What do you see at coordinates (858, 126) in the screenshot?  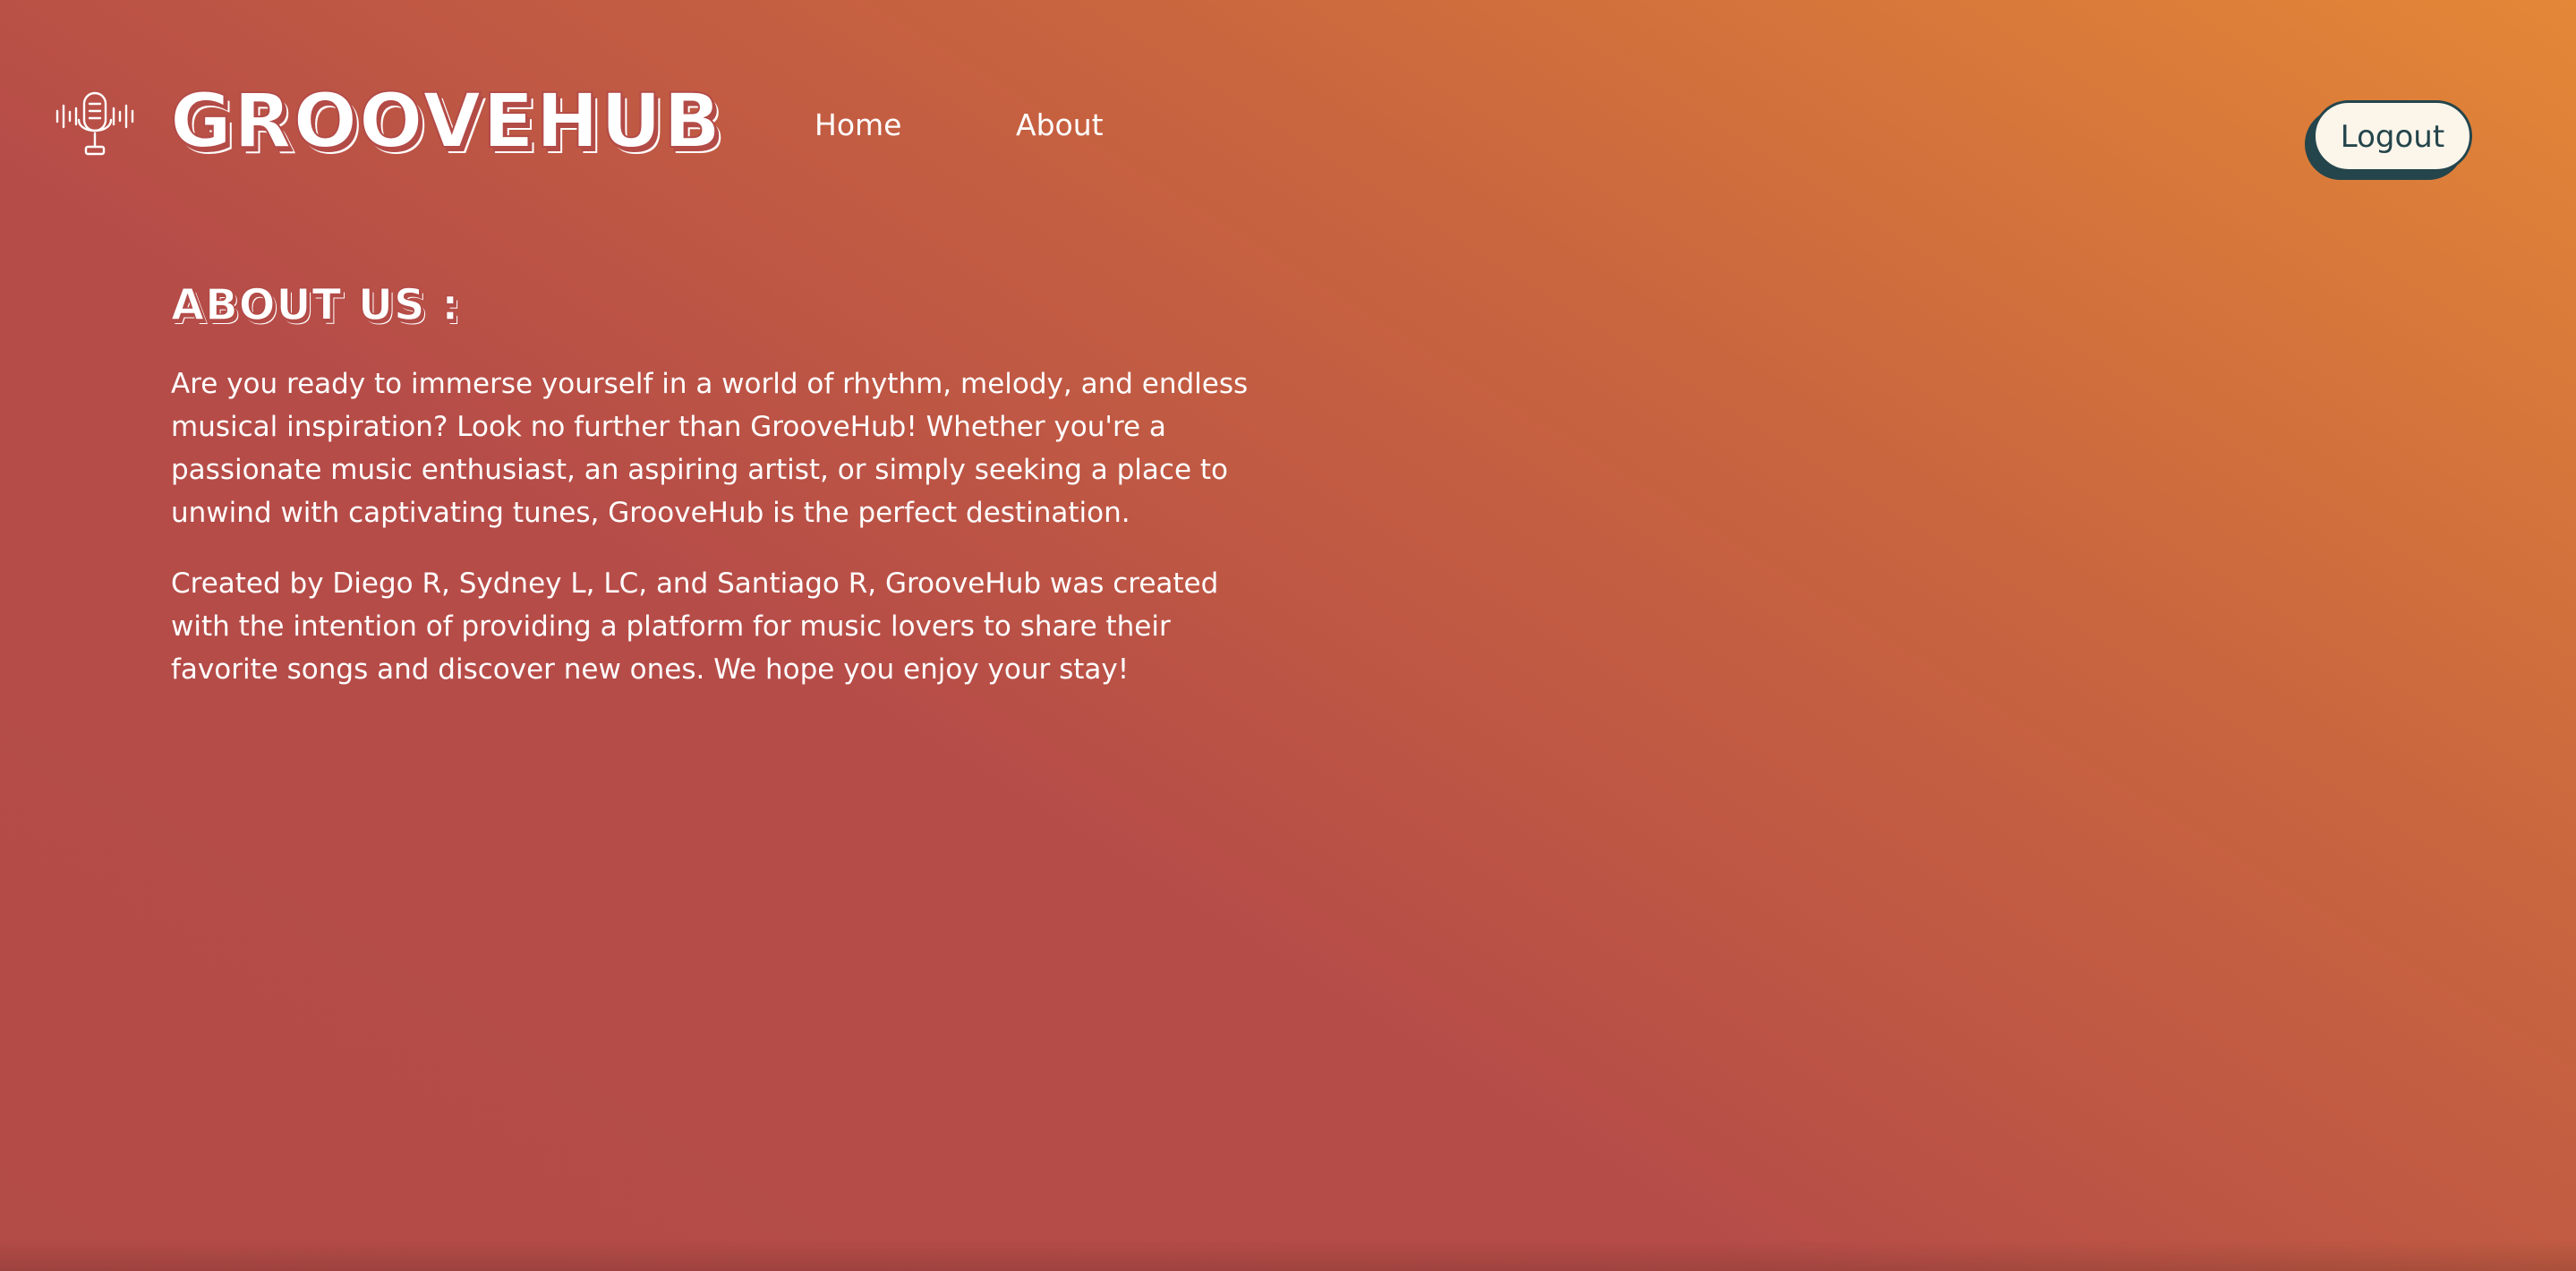 I see `nav-home-link: Home` at bounding box center [858, 126].